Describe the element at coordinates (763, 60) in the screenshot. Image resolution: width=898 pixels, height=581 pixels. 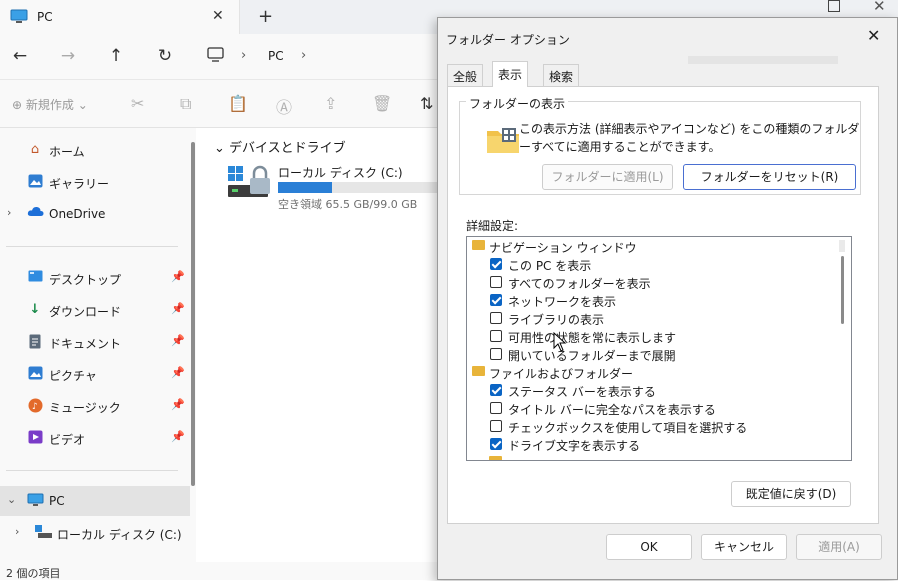
I see `title-background-artifact` at that location.